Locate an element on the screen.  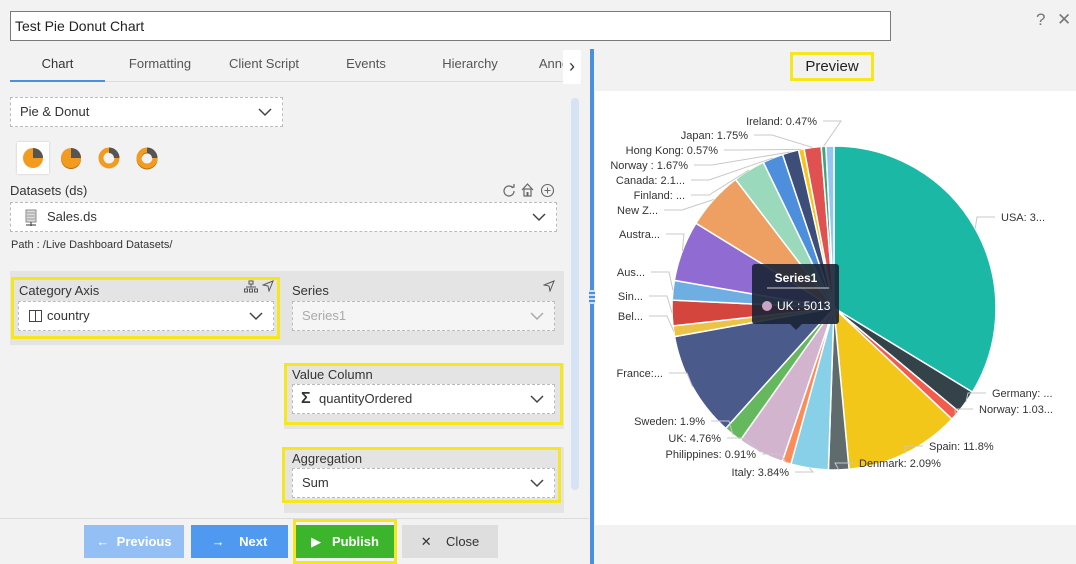
donut-3d-chart-icon is located at coordinates (147, 158).